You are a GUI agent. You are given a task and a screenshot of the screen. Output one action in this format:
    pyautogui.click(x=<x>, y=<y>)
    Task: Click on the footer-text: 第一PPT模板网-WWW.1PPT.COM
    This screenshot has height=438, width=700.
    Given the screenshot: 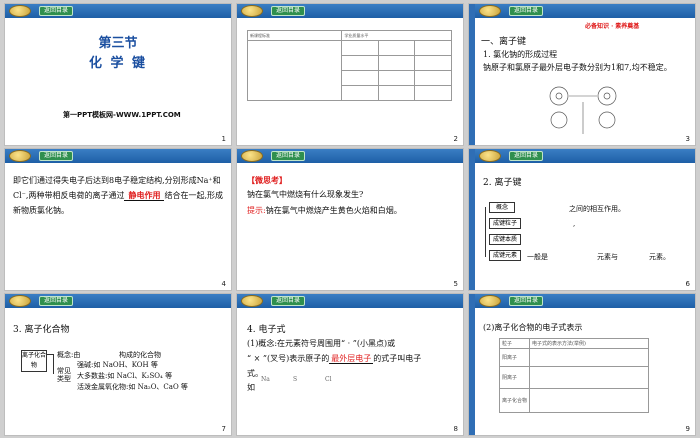 What is the action you would take?
    pyautogui.click(x=122, y=115)
    